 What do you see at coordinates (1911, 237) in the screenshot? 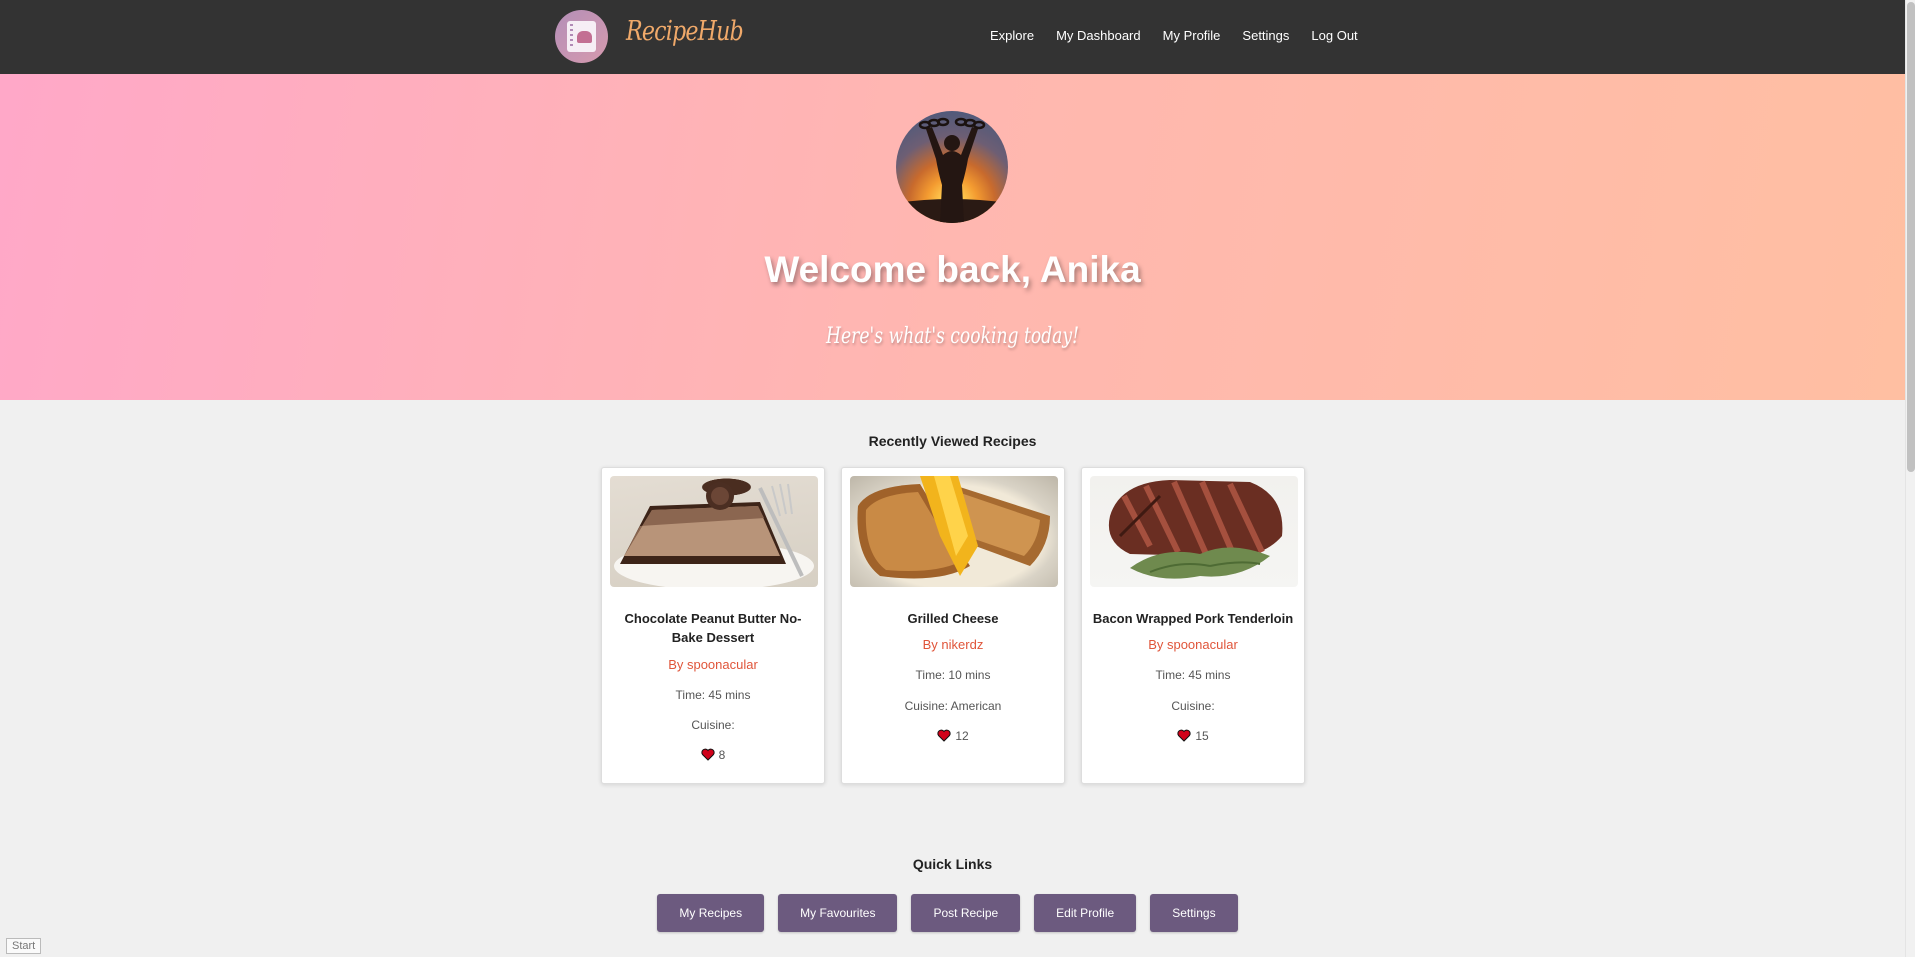
I see `scrollbar-thumb` at bounding box center [1911, 237].